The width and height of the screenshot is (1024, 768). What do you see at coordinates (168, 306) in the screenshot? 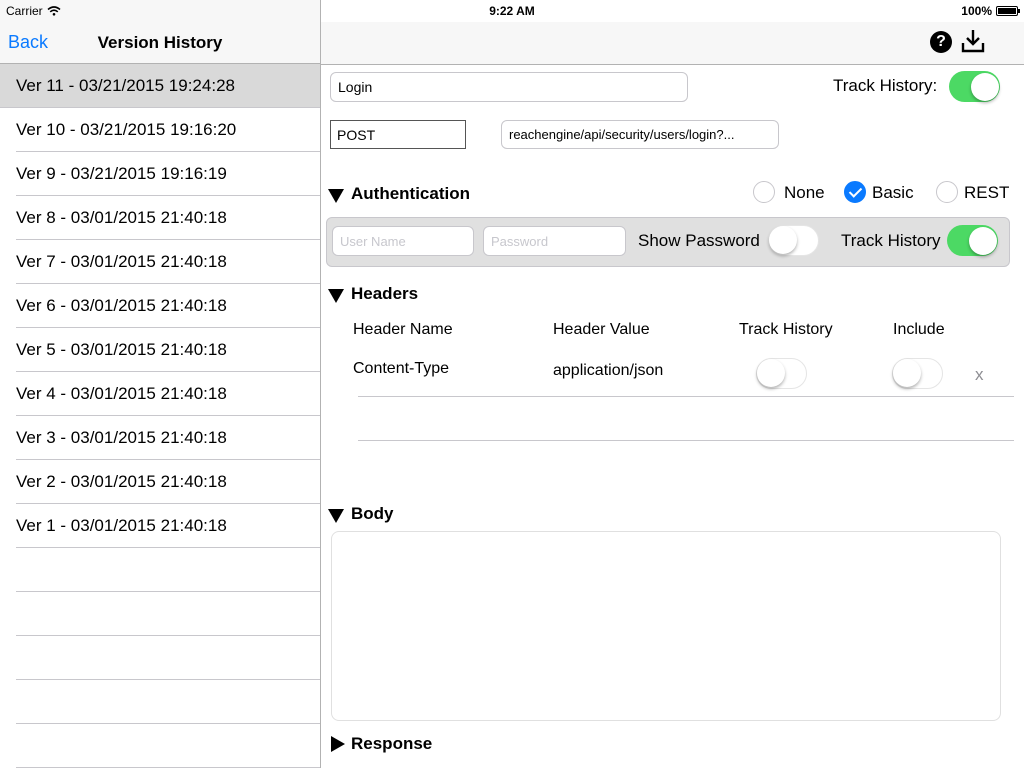
I see `version-row-6: Ver 6 - 03/01/2015 21:40:18` at bounding box center [168, 306].